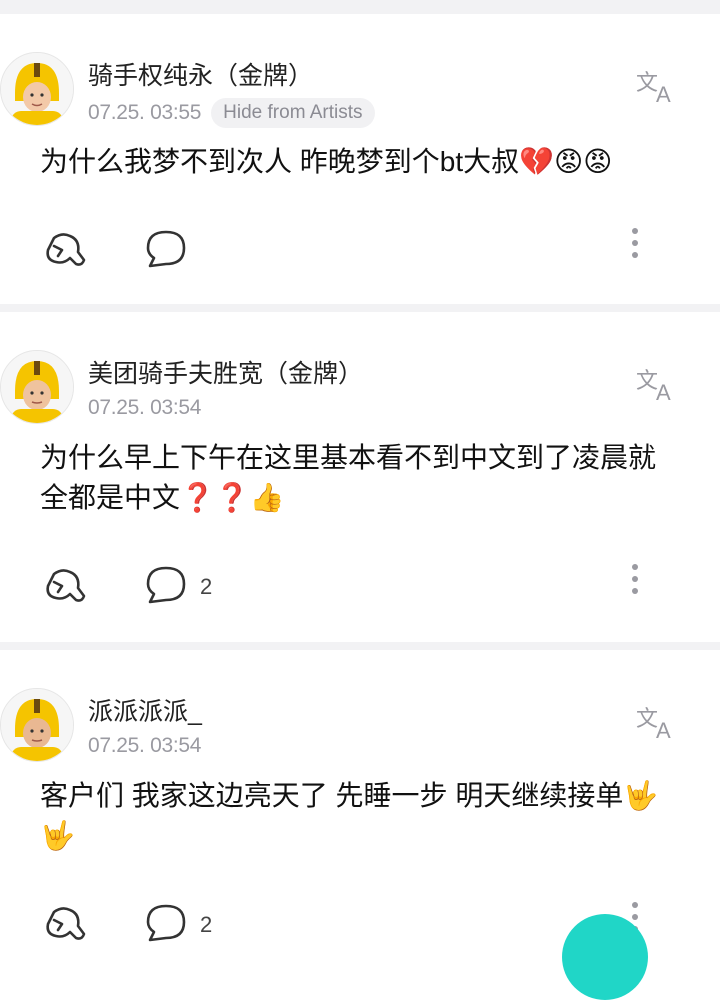 This screenshot has width=720, height=1000. I want to click on floating-action-button, so click(605, 957).